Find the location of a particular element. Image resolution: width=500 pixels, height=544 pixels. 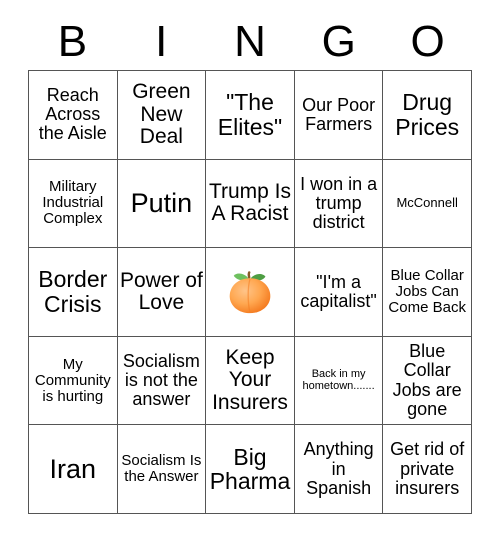

bingo-cell-label: Anything in Spanish is located at coordinates (338, 468).